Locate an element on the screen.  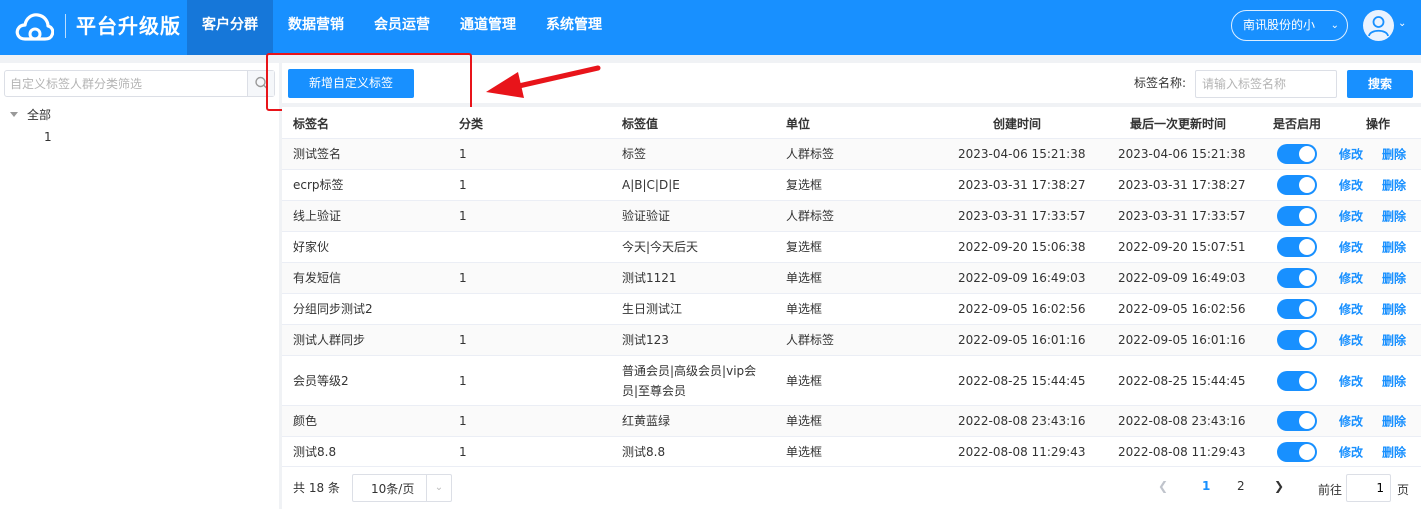
cell-created: 2023-03-31 17:33:57 is located at coordinates (1022, 216).